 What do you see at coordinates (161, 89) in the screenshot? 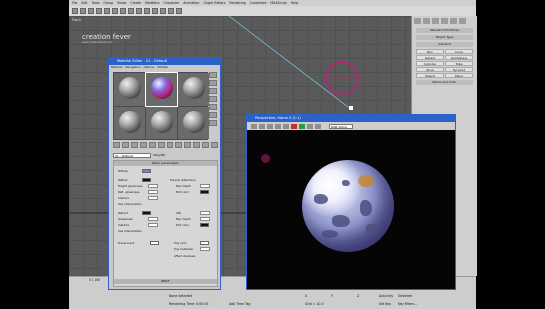
I see `material-slot-active` at bounding box center [161, 89].